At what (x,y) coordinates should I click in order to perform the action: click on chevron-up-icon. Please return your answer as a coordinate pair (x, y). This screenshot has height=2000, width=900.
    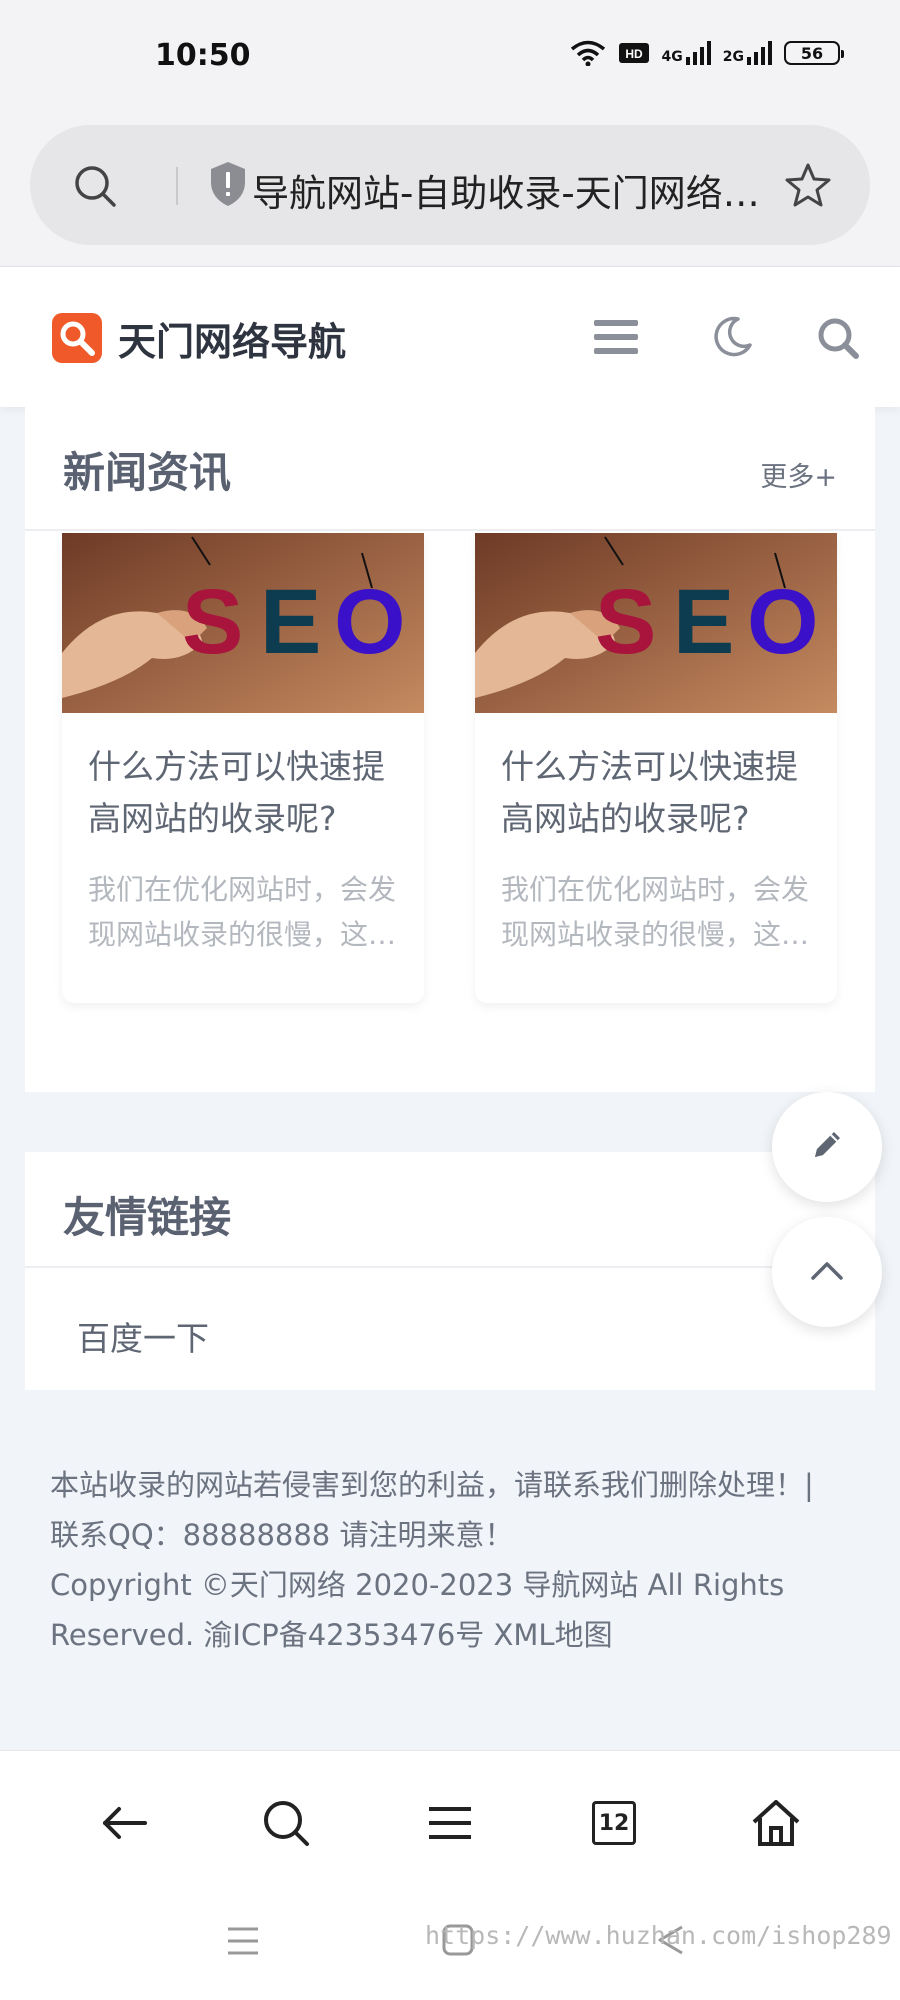
    Looking at the image, I should click on (827, 1272).